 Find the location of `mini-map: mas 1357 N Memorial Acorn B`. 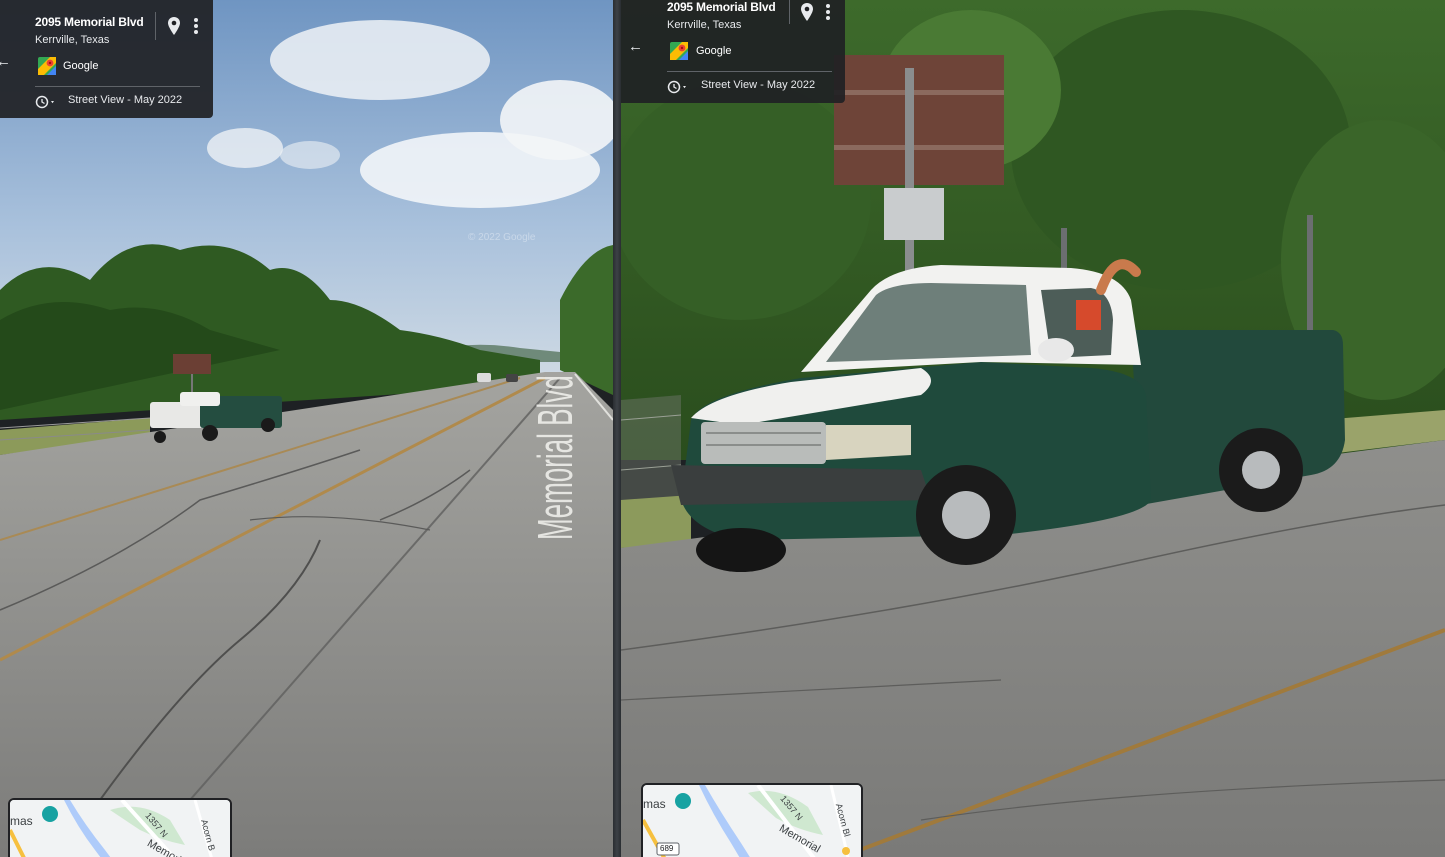

mini-map: mas 1357 N Memorial Acorn B is located at coordinates (120, 827).